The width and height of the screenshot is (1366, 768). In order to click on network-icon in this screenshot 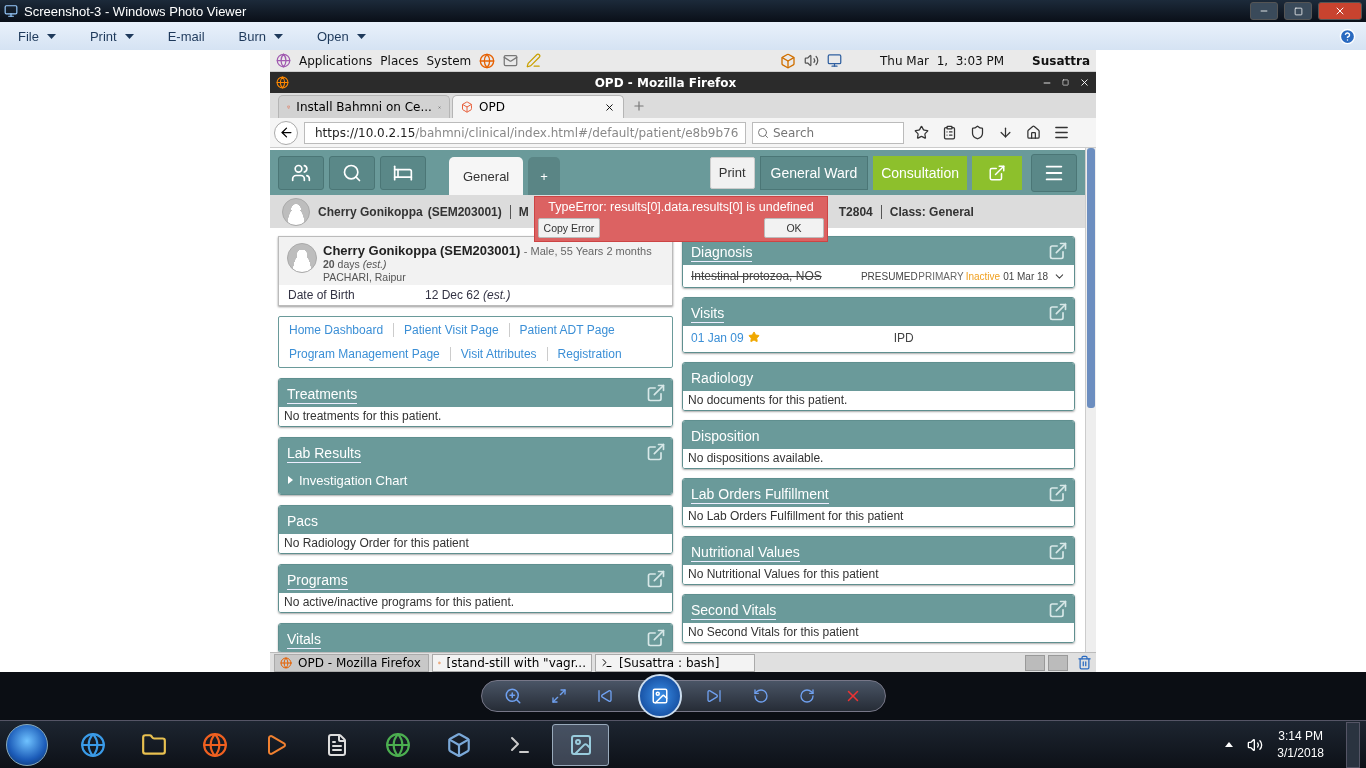, I will do `click(834, 60)`.